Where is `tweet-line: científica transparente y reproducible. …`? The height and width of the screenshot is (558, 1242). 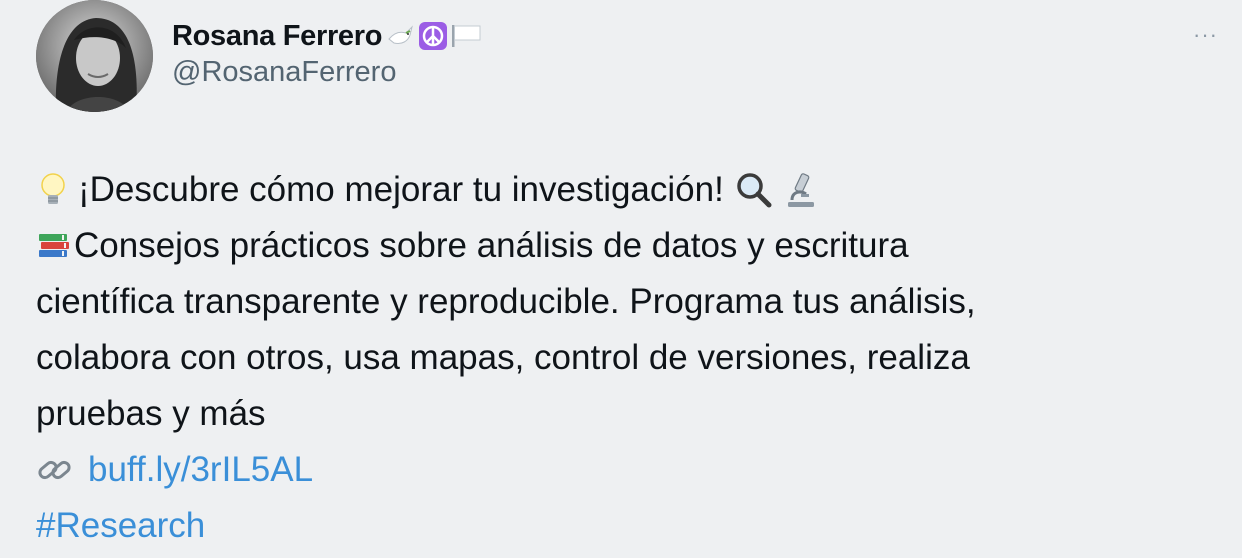
tweet-line: científica transparente y reproducible. … is located at coordinates (621, 302).